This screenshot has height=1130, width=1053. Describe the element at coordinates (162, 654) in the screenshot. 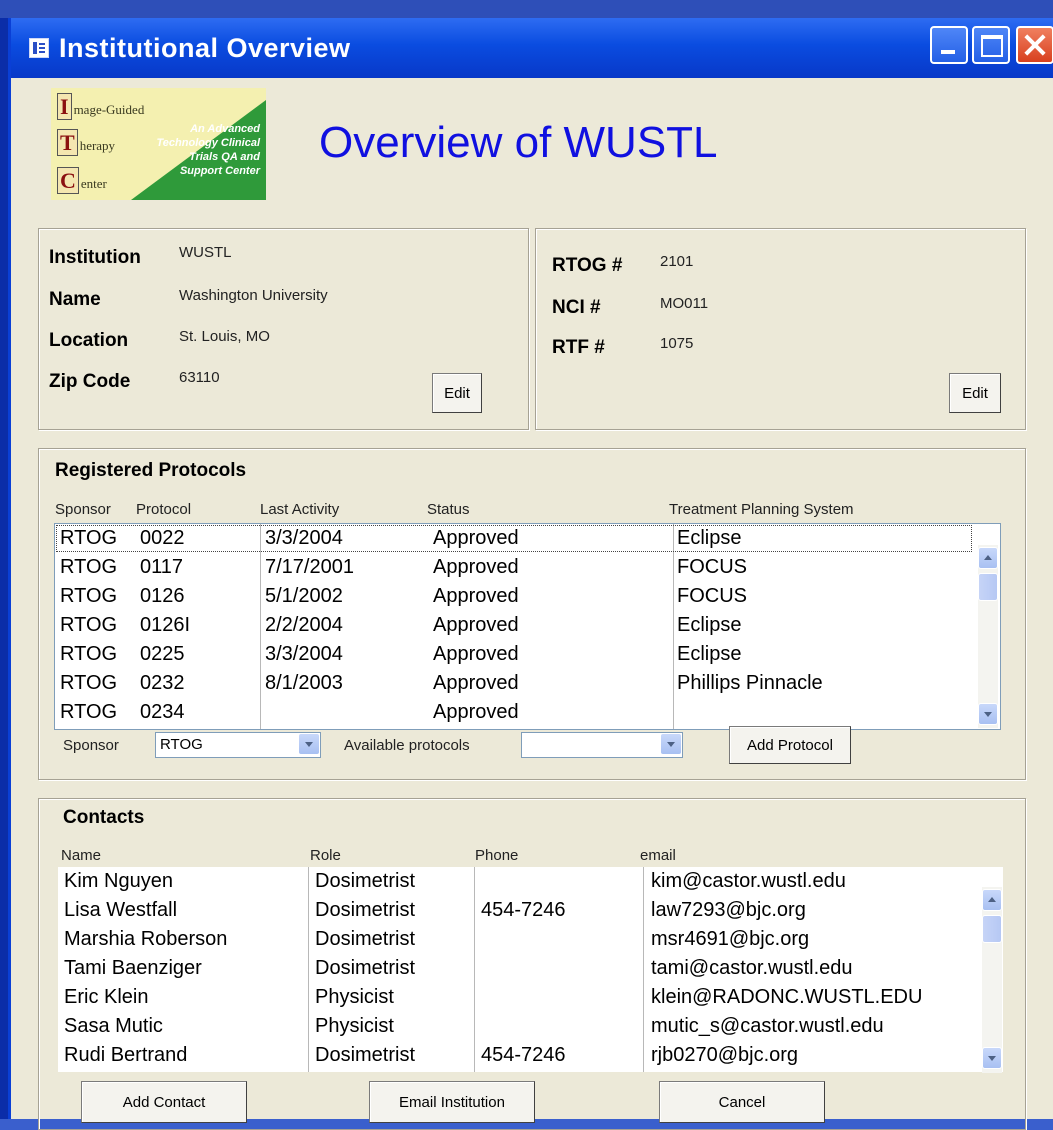

I see `protocol-number: 0225` at that location.